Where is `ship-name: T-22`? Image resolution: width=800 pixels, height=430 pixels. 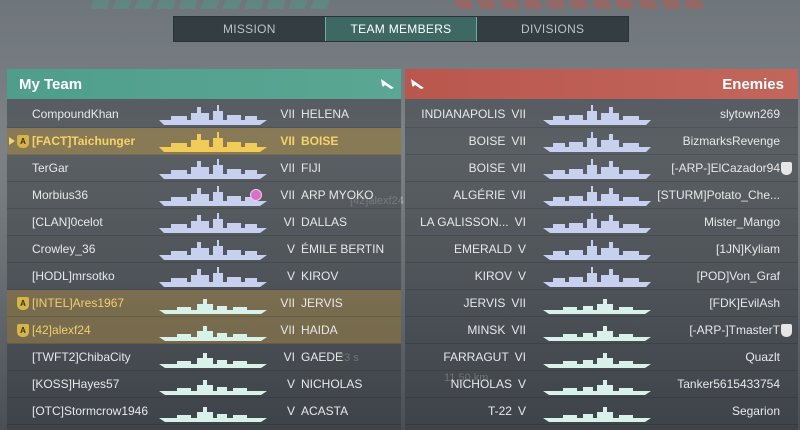 ship-name: T-22 is located at coordinates (499, 411).